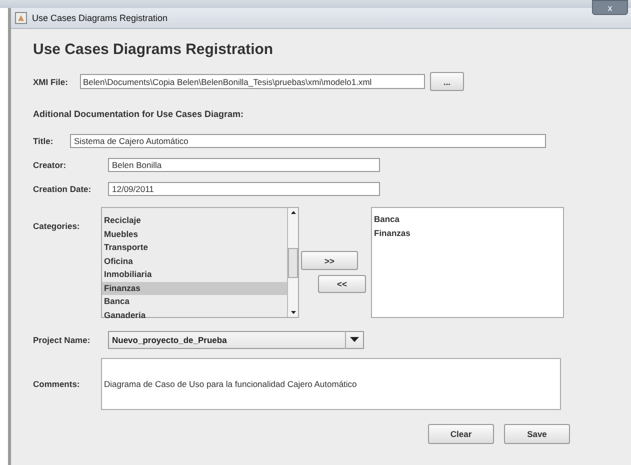 This screenshot has height=465, width=631. I want to click on add-button: >>, so click(329, 260).